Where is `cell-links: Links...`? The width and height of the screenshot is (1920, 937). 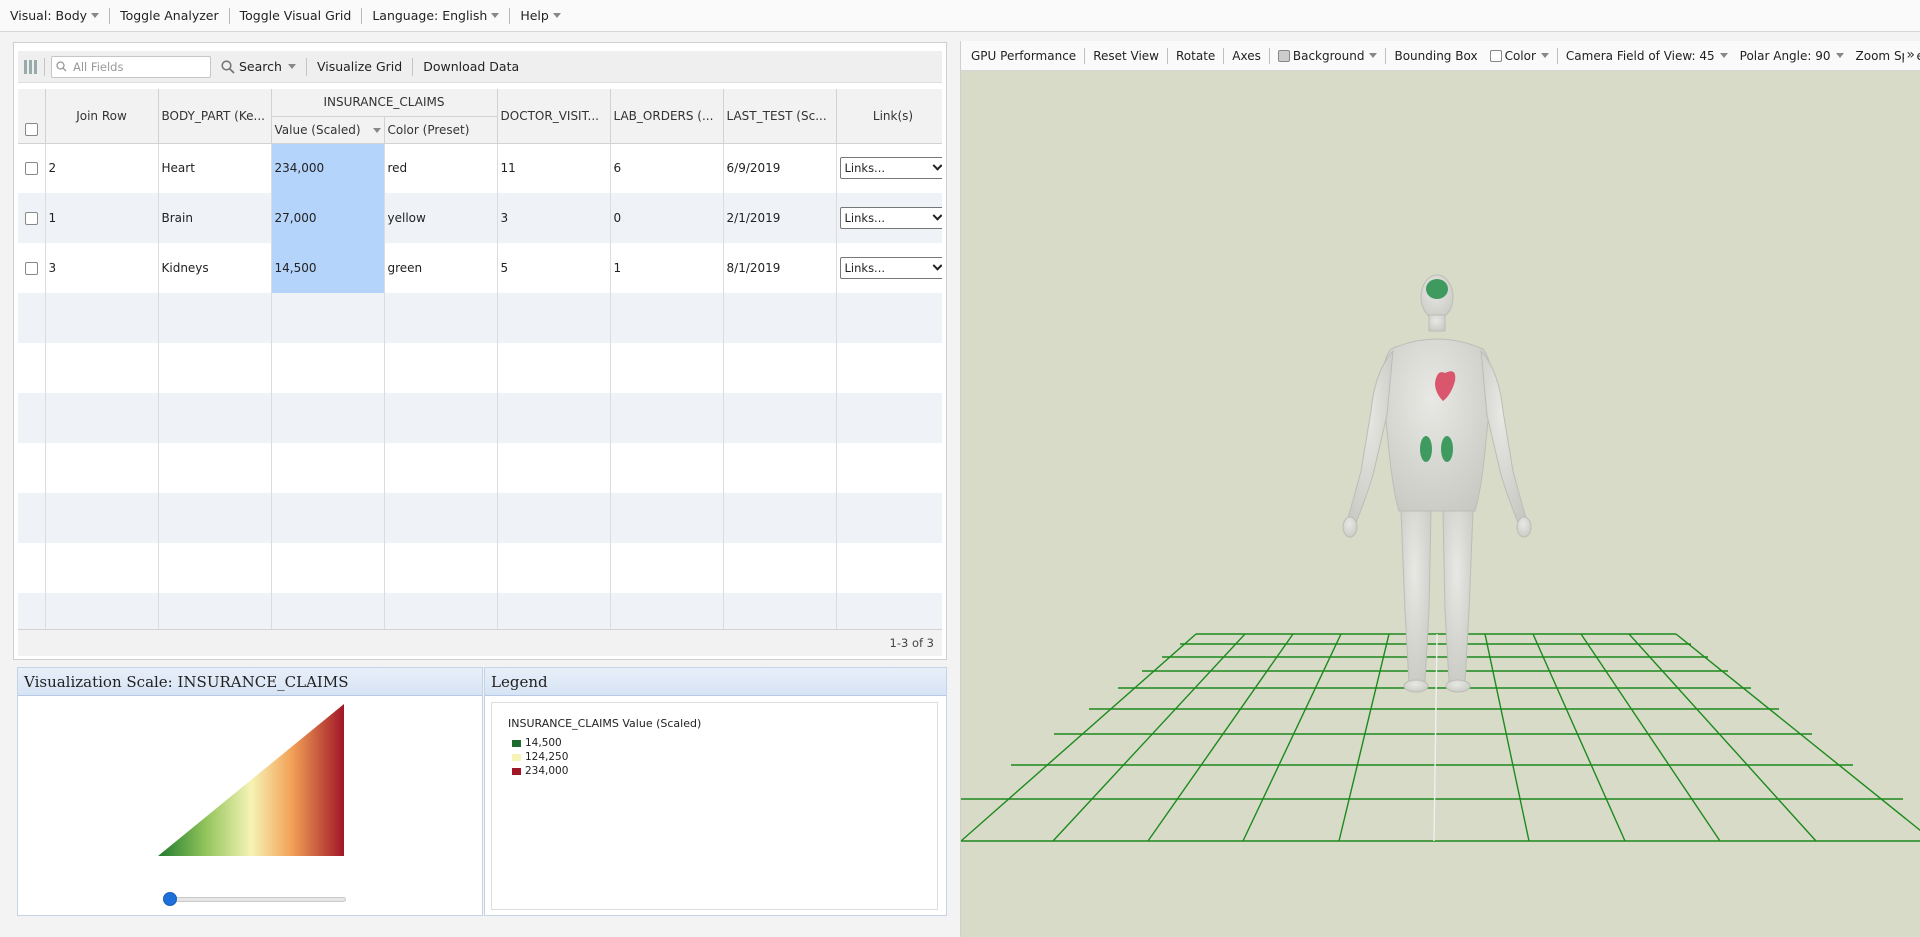
cell-links: Links... is located at coordinates (889, 168).